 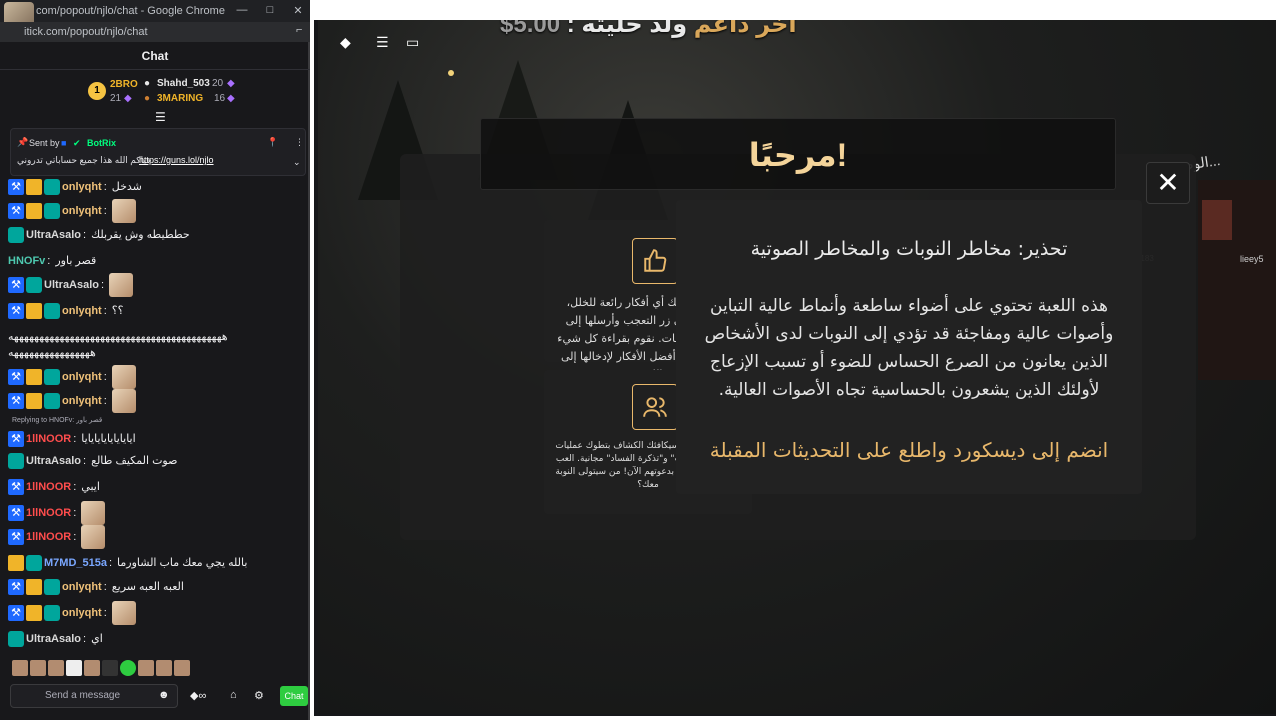 I want to click on warning-title: تحذير: مخاطر النوبات والمخاطر الصوتية, so click(x=909, y=249).